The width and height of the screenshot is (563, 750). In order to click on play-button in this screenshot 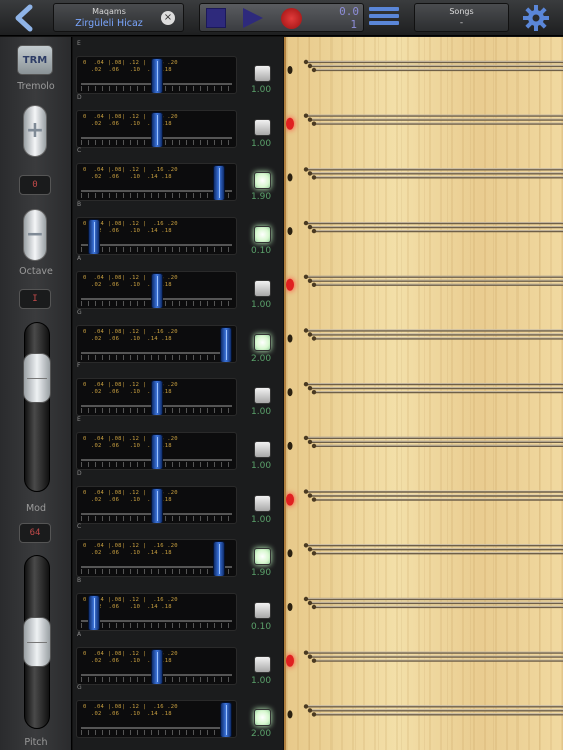, I will do `click(253, 18)`.